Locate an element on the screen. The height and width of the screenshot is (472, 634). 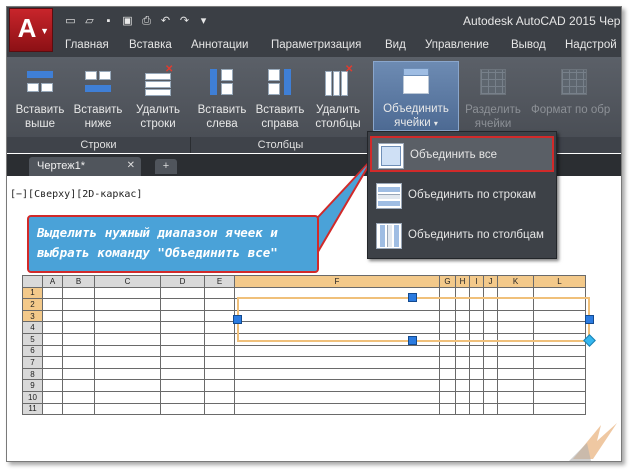
col-header-f: F is located at coordinates (337, 281).